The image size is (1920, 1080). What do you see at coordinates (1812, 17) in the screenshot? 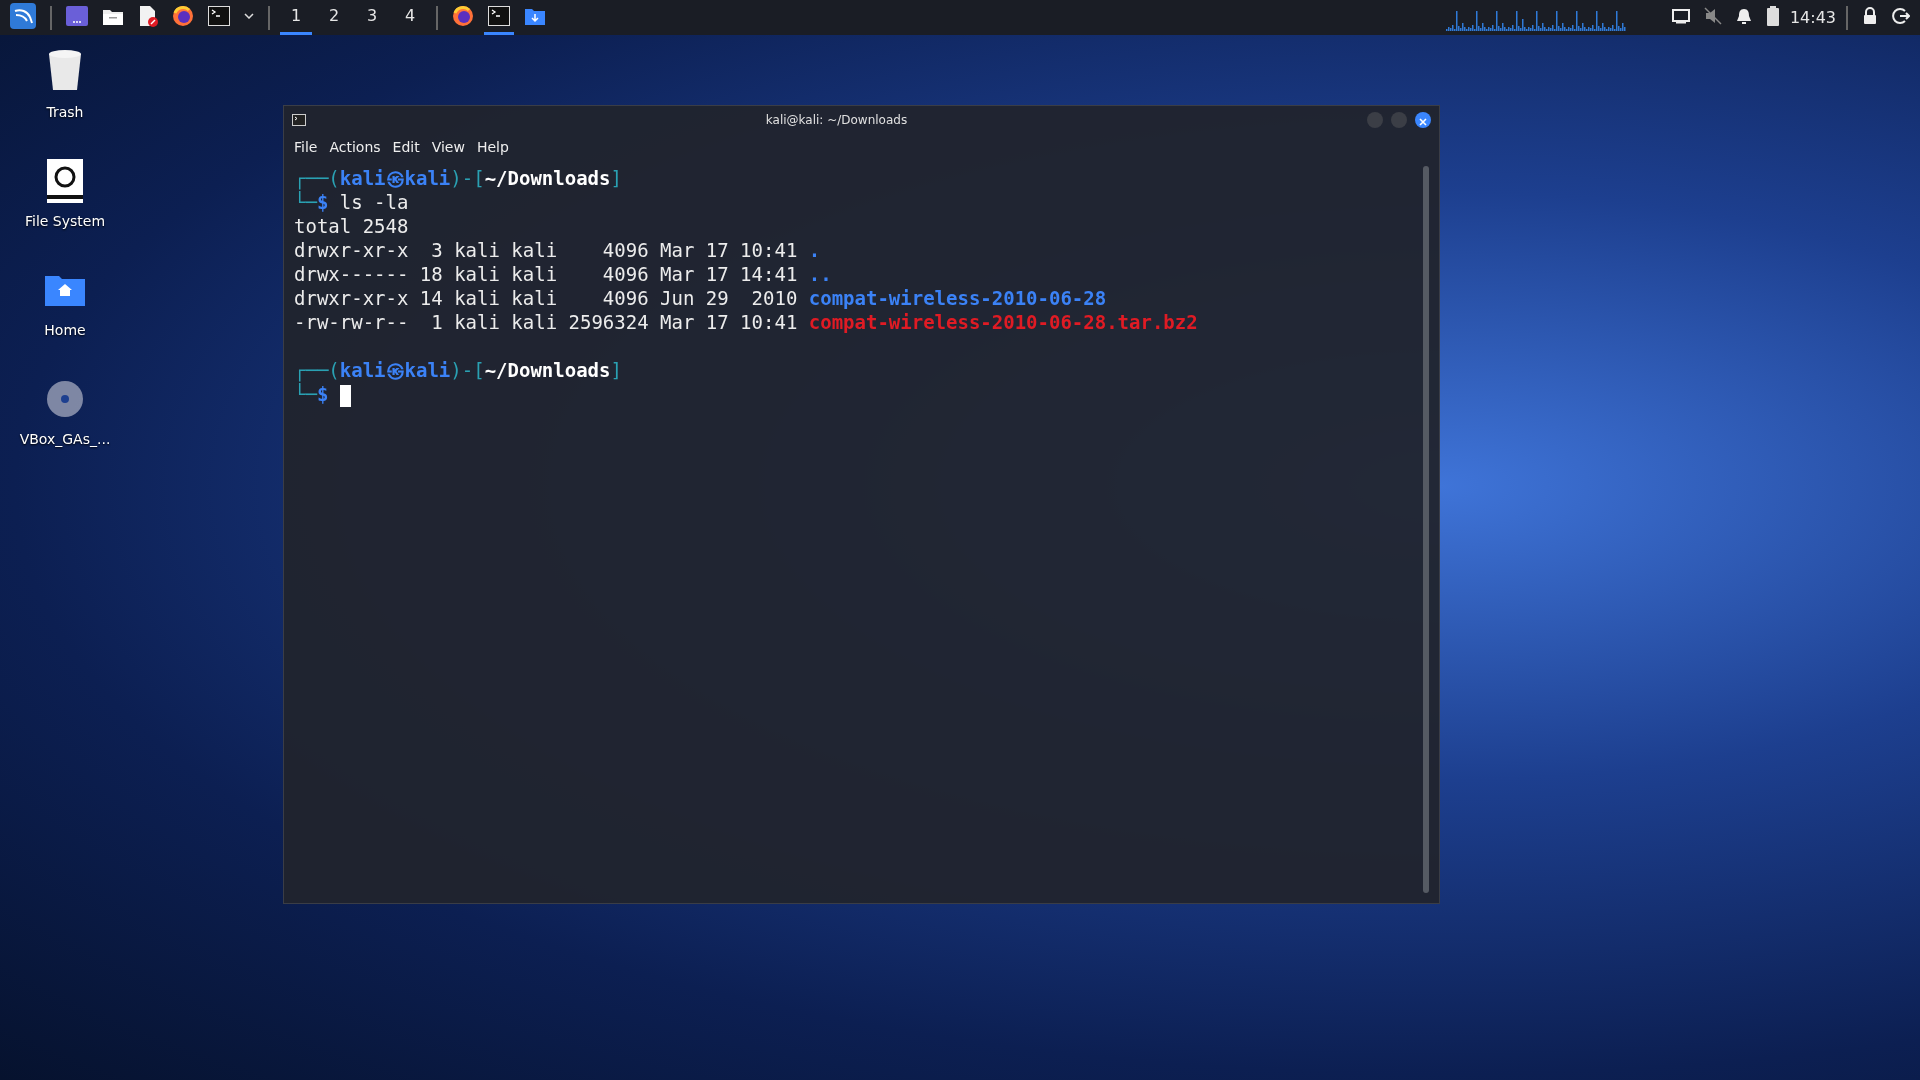
I see `clock-text: 14:43` at bounding box center [1812, 17].